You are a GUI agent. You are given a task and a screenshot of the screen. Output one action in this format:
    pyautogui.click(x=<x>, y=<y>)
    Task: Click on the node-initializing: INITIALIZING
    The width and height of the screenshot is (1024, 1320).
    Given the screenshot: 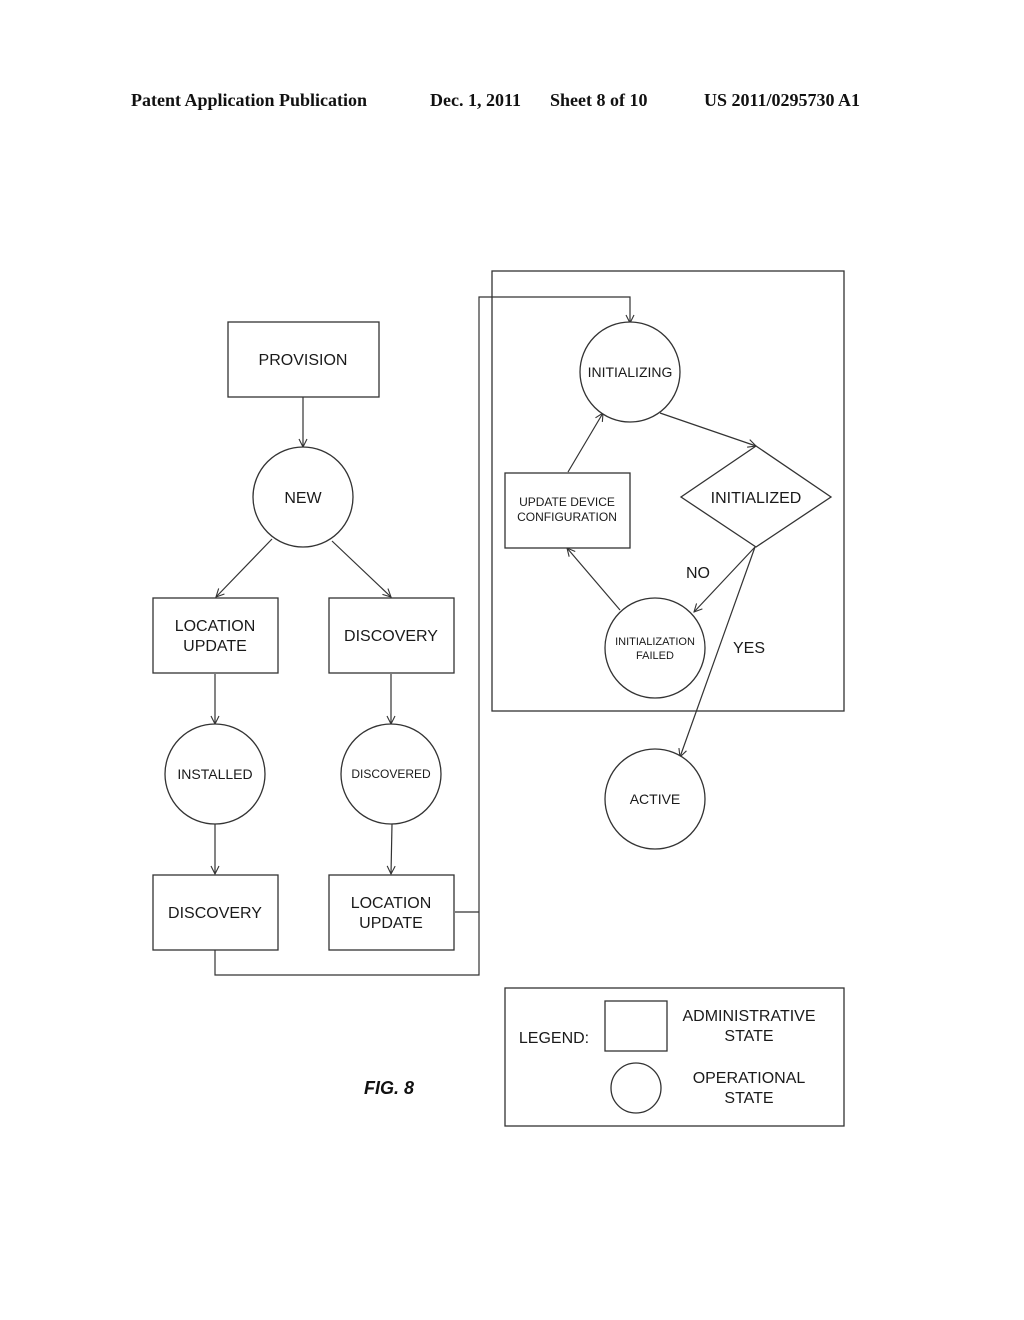 What is the action you would take?
    pyautogui.click(x=630, y=372)
    